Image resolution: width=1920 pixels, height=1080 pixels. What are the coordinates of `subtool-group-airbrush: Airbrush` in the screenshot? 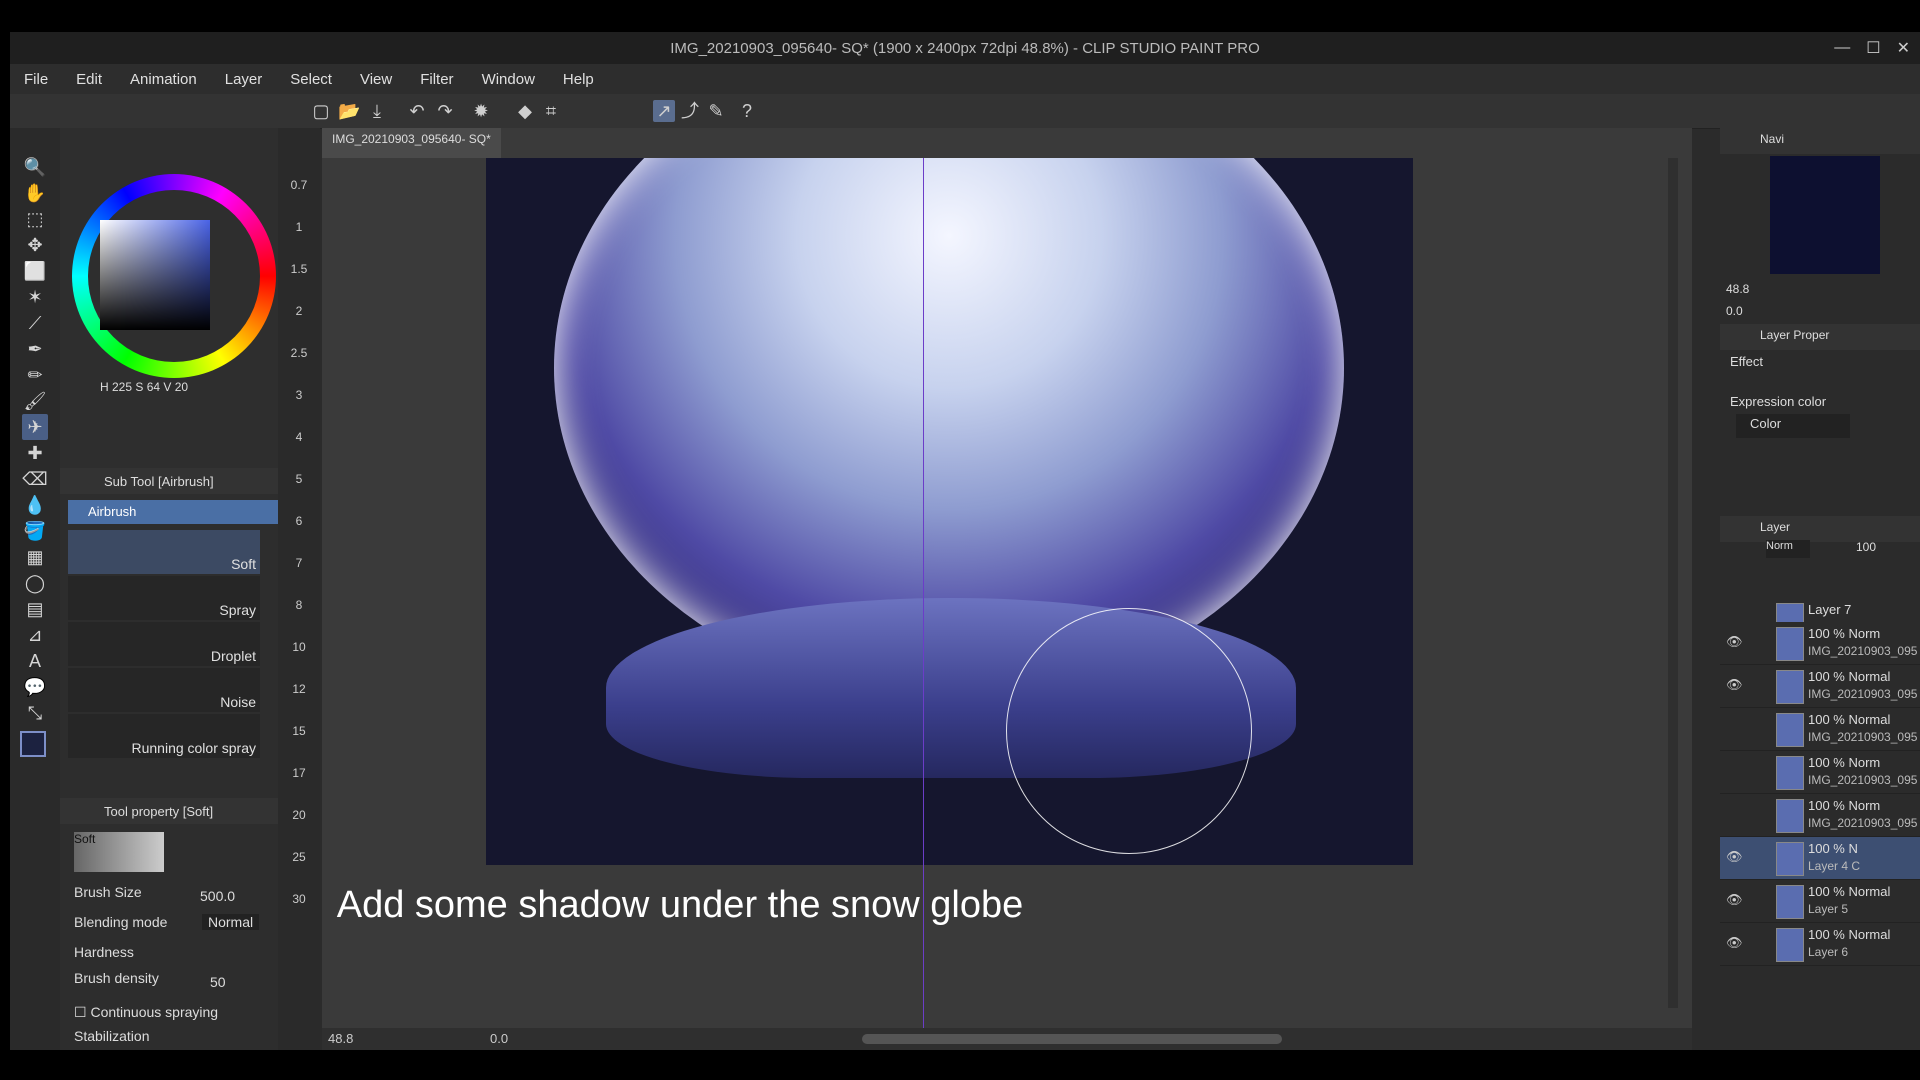 It's located at (174, 512).